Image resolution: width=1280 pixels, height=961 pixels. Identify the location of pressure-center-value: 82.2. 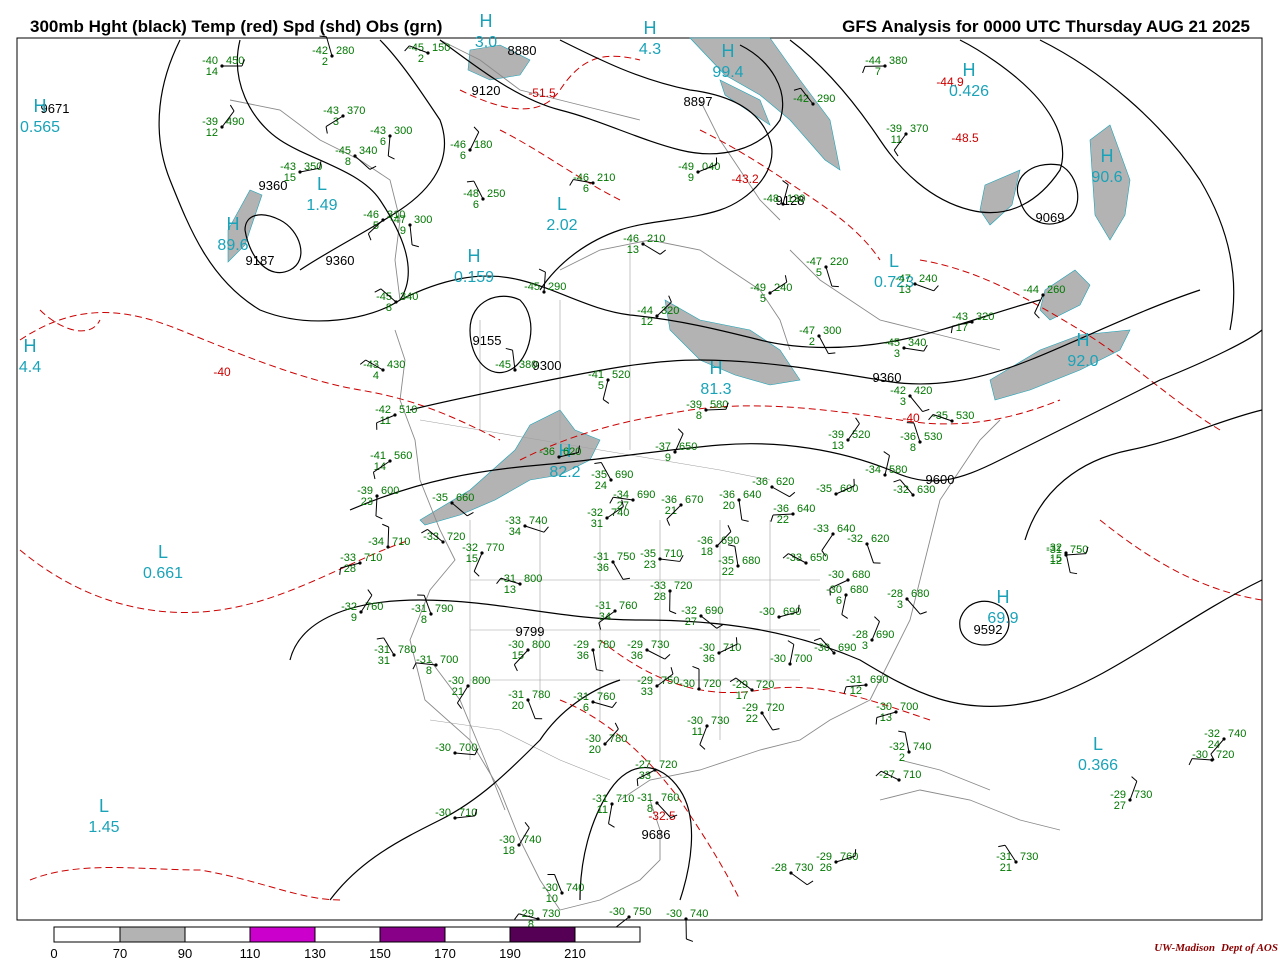
(564, 472).